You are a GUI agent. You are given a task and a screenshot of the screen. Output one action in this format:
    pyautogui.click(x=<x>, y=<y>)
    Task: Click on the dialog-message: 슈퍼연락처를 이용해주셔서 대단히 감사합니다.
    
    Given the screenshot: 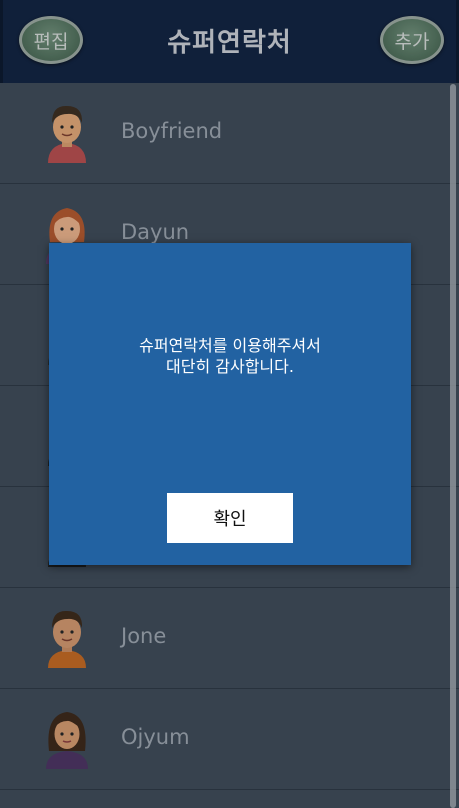 What is the action you would take?
    pyautogui.click(x=230, y=356)
    